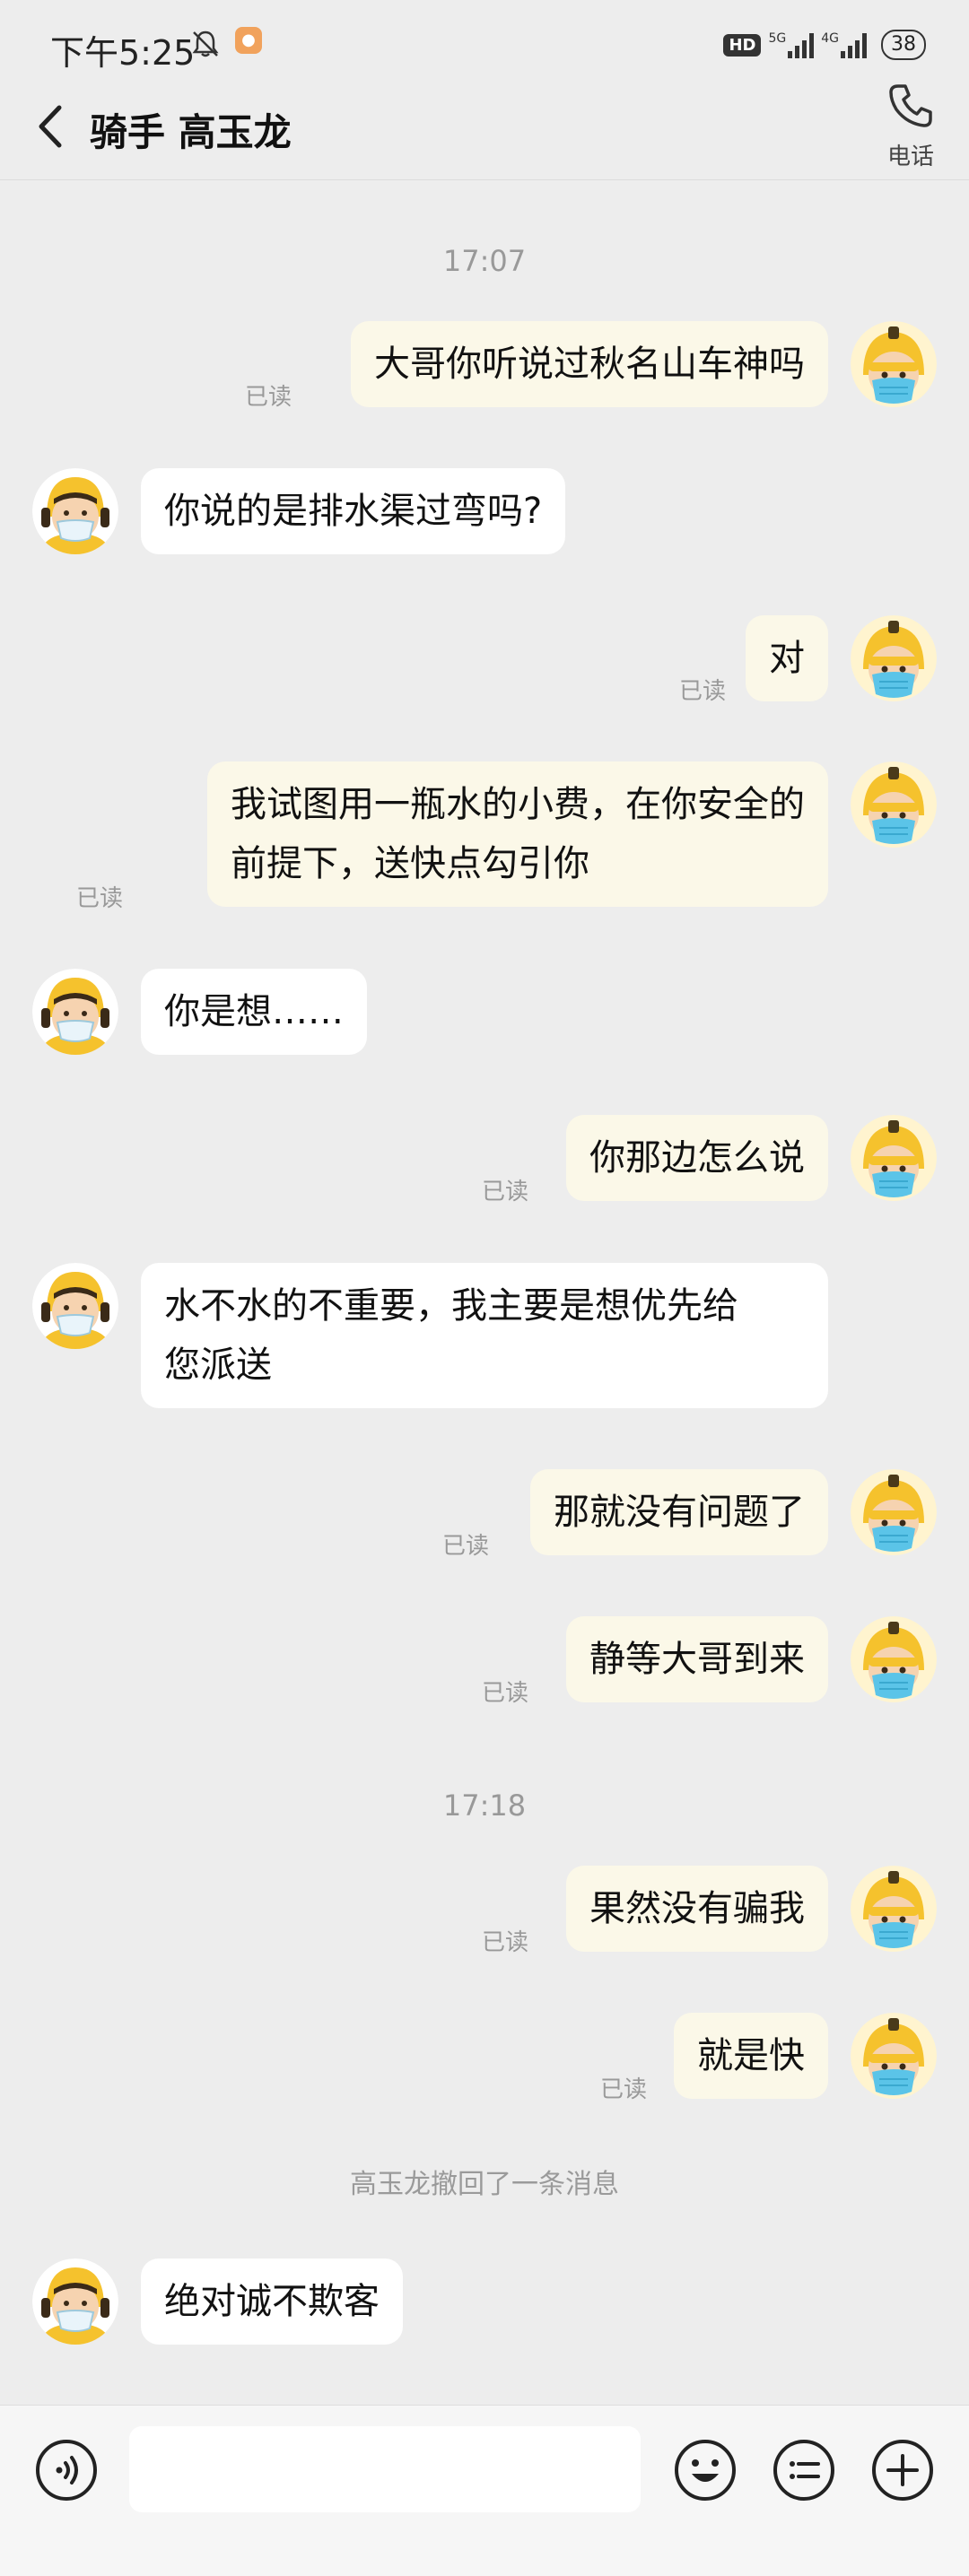 Image resolution: width=969 pixels, height=2576 pixels. I want to click on emoji-icon, so click(705, 2470).